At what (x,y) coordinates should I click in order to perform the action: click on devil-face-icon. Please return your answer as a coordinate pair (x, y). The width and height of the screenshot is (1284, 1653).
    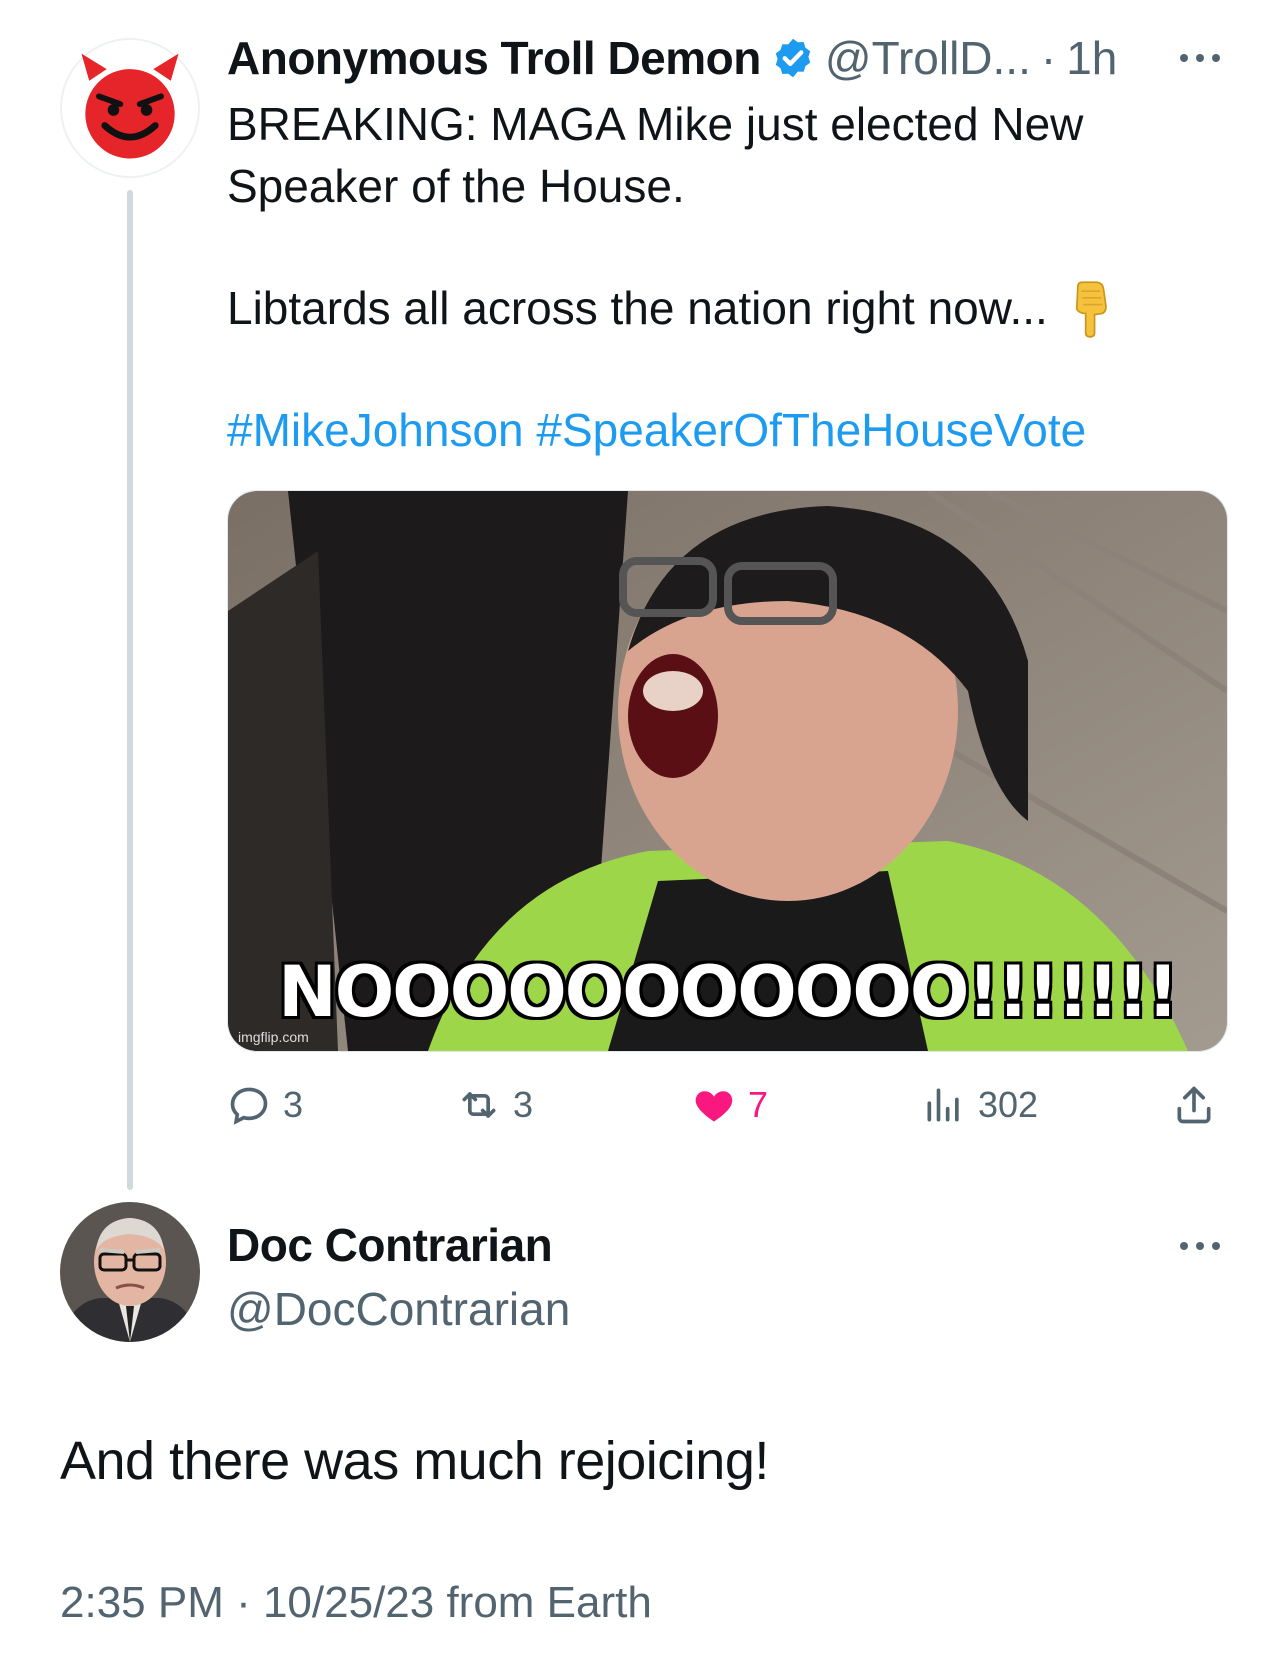
    Looking at the image, I should click on (130, 106).